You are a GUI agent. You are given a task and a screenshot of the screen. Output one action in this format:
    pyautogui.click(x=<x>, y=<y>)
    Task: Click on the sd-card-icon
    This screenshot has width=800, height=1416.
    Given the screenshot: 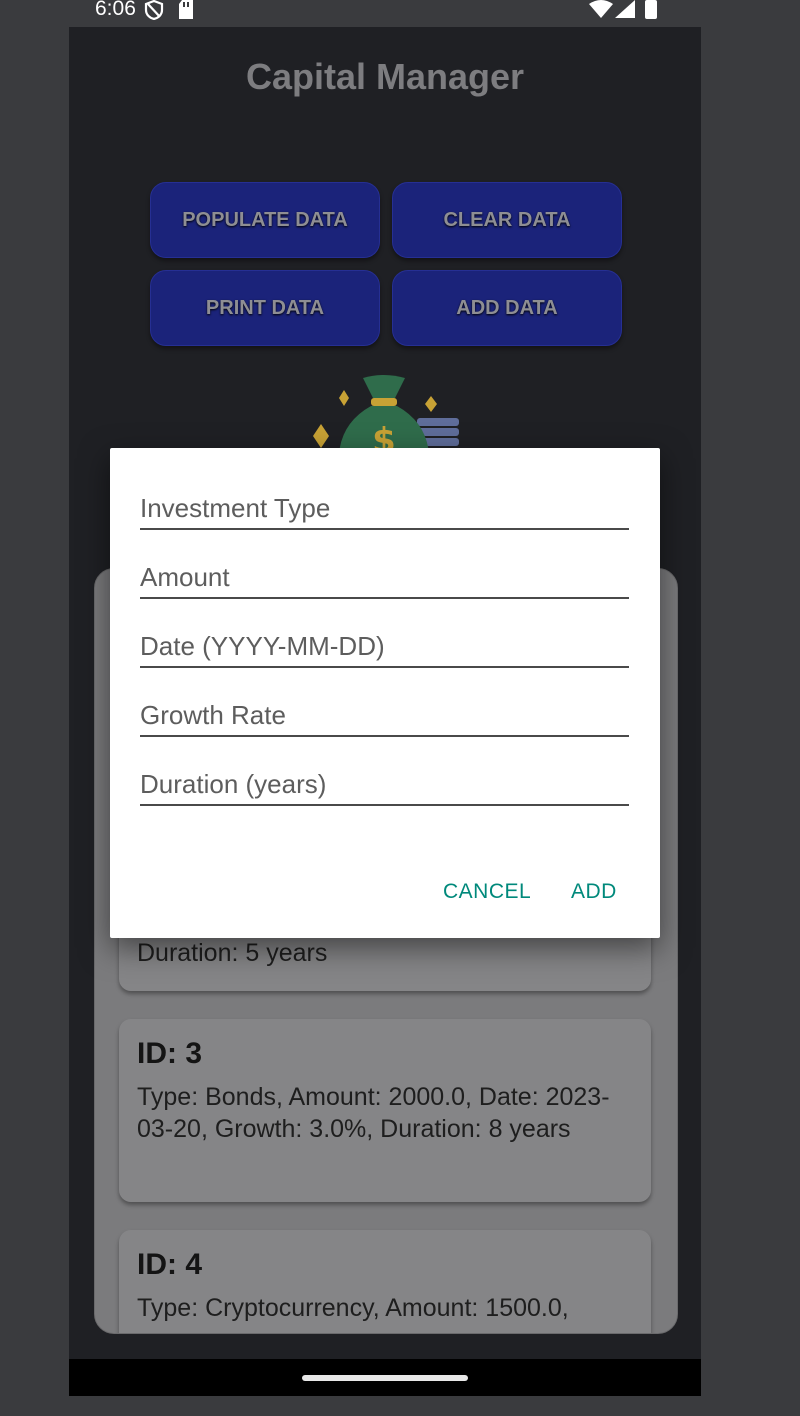 What is the action you would take?
    pyautogui.click(x=186, y=9)
    